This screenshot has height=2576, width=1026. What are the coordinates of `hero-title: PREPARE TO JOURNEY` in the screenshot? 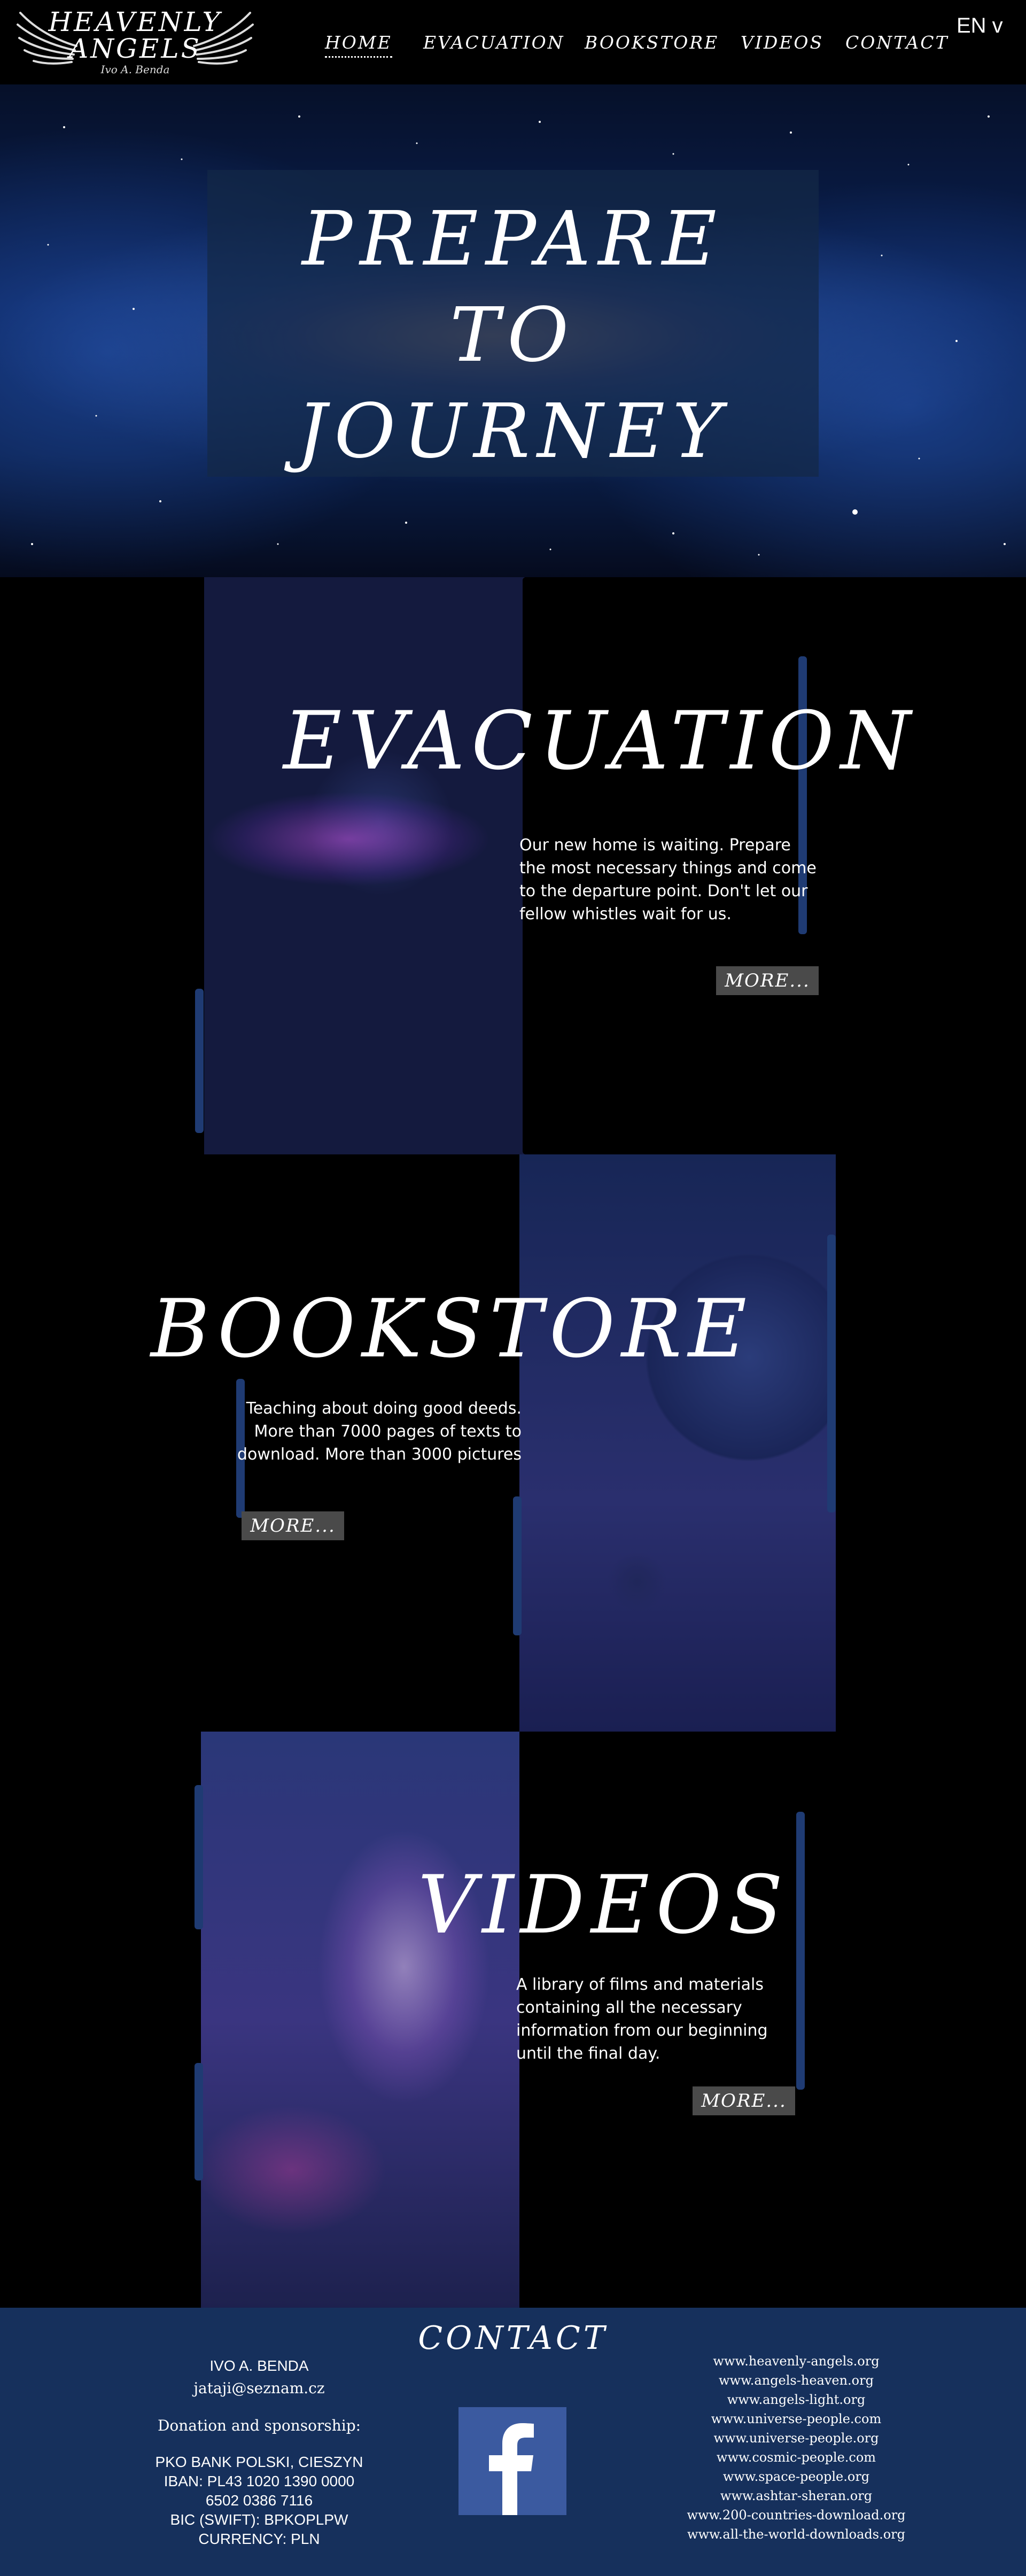 It's located at (513, 336).